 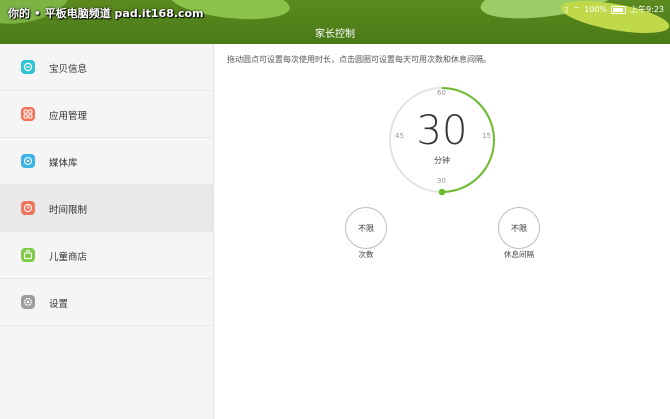 I want to click on sidebar-item-label: 儿童商店, so click(x=68, y=257).